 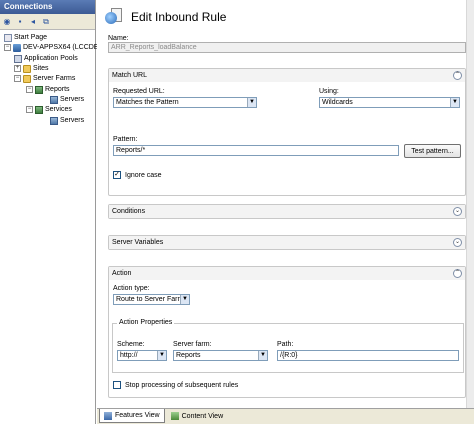 What do you see at coordinates (192, 344) in the screenshot?
I see `server-farm-label: Server farm:` at bounding box center [192, 344].